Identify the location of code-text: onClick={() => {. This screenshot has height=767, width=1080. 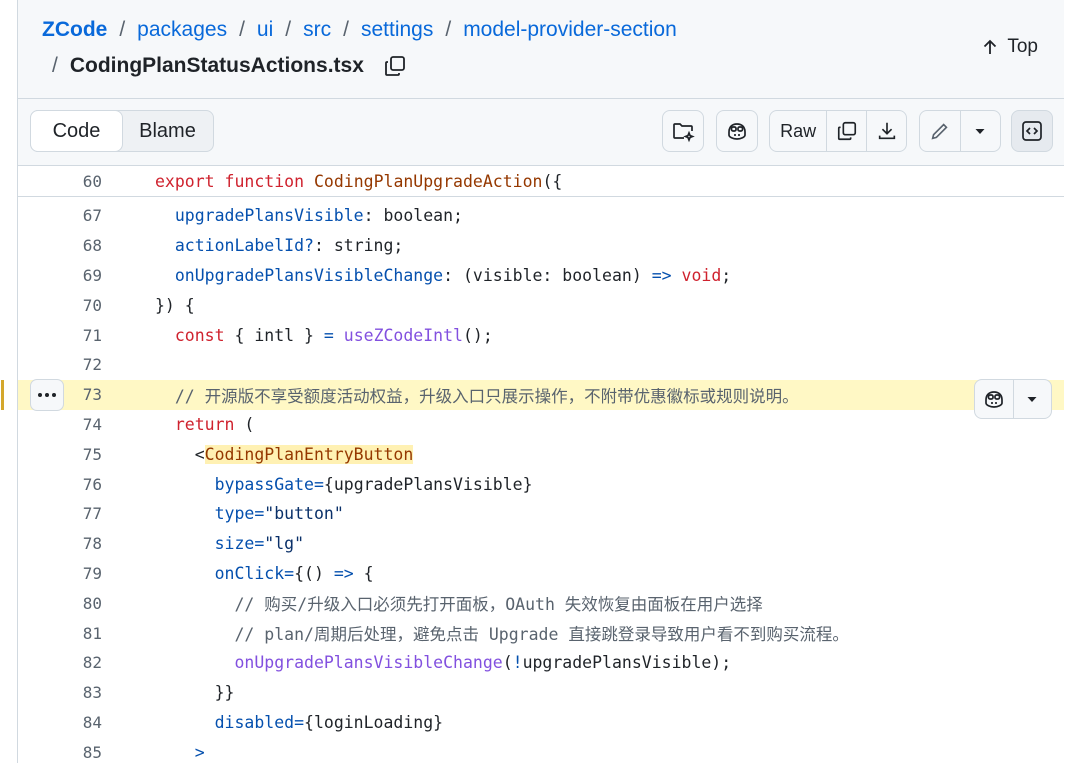
(264, 573).